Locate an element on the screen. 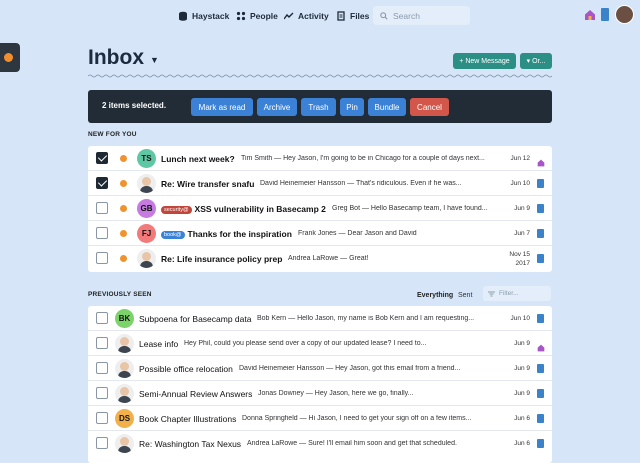 Image resolution: width=640 pixels, height=463 pixels. date-line: Jun 6 is located at coordinates (522, 418).